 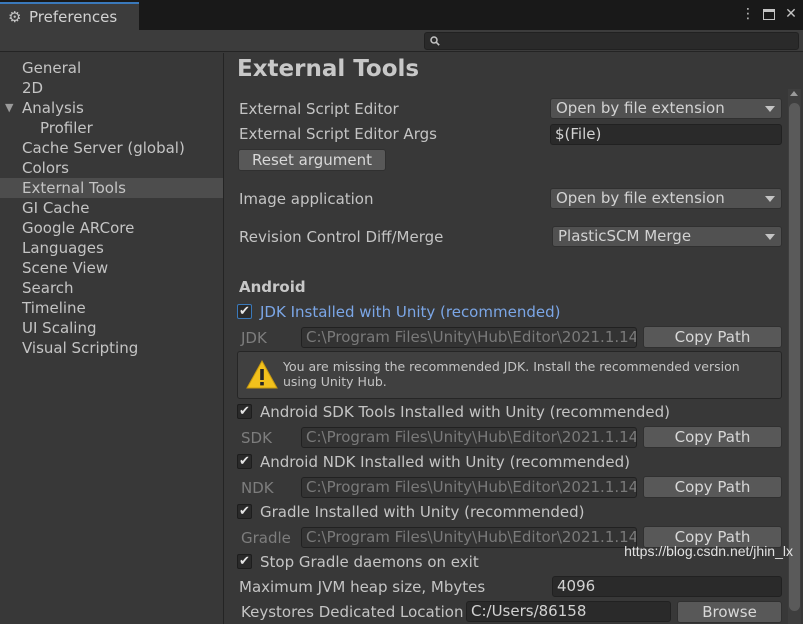 What do you see at coordinates (708, 551) in the screenshot?
I see `watermark-text: https://blog.csdn.net/jhin_lx` at bounding box center [708, 551].